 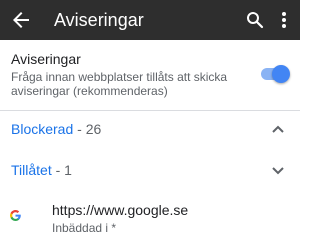 What do you see at coordinates (61, 170) in the screenshot?
I see `allowed-count: - 1` at bounding box center [61, 170].